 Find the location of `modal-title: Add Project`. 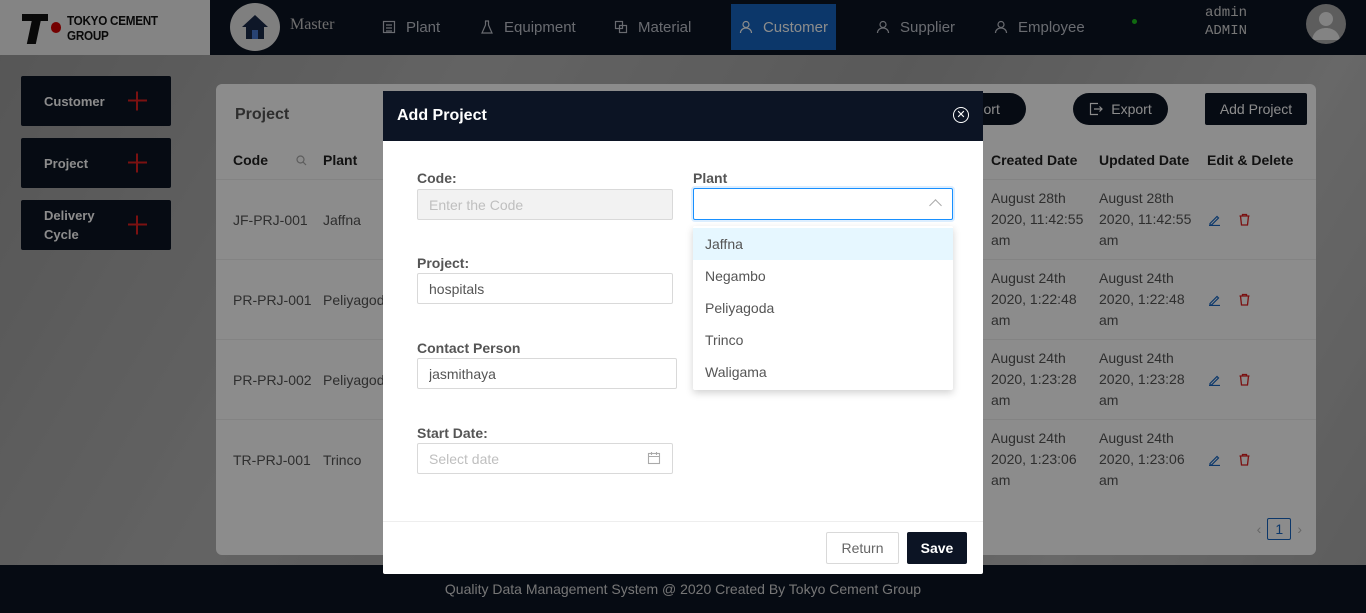

modal-title: Add Project is located at coordinates (442, 115).